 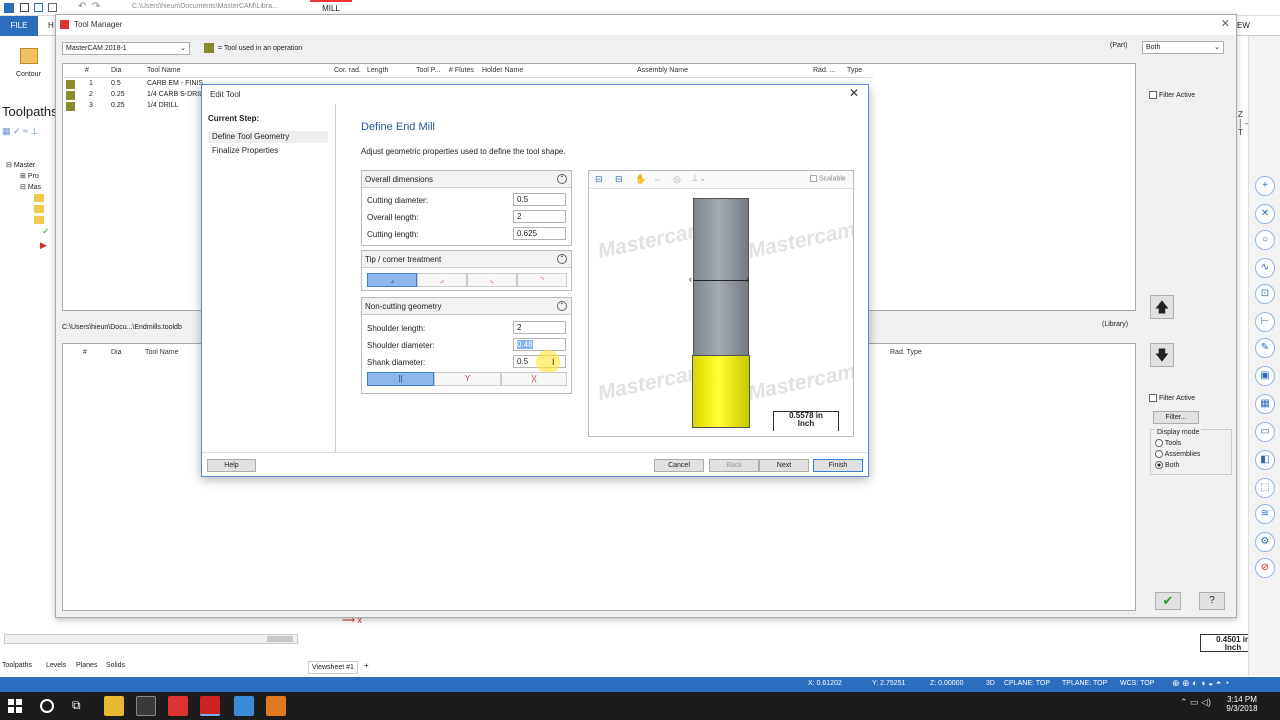 I want to click on back-button: Back, so click(x=734, y=465).